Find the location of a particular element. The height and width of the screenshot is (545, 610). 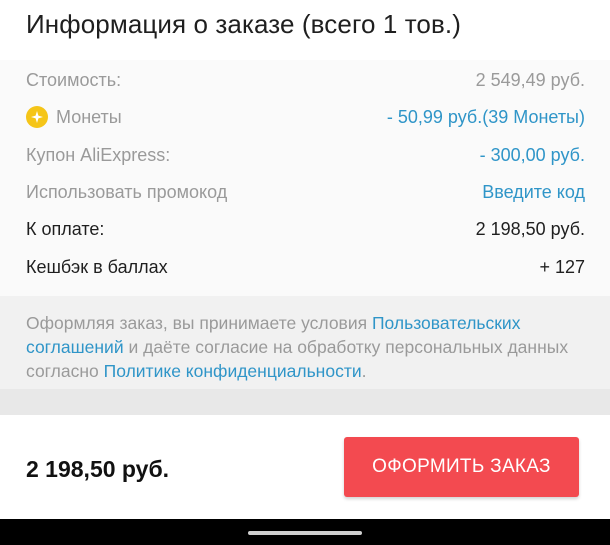

summary-row-coupon: Купон AliExpress: - 300,00 руб. is located at coordinates (305, 155).